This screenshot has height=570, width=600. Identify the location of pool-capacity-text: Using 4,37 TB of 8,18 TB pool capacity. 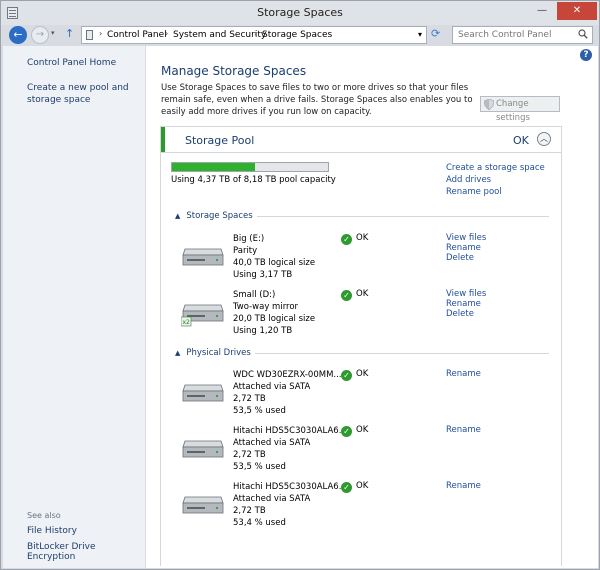
(253, 180).